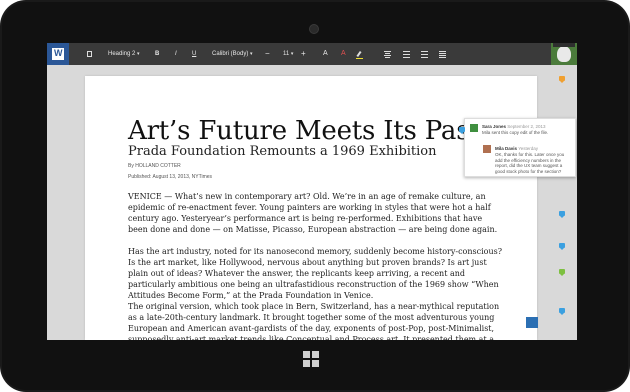  I want to click on article-byline: By HOLLAND COTTER, so click(154, 166).